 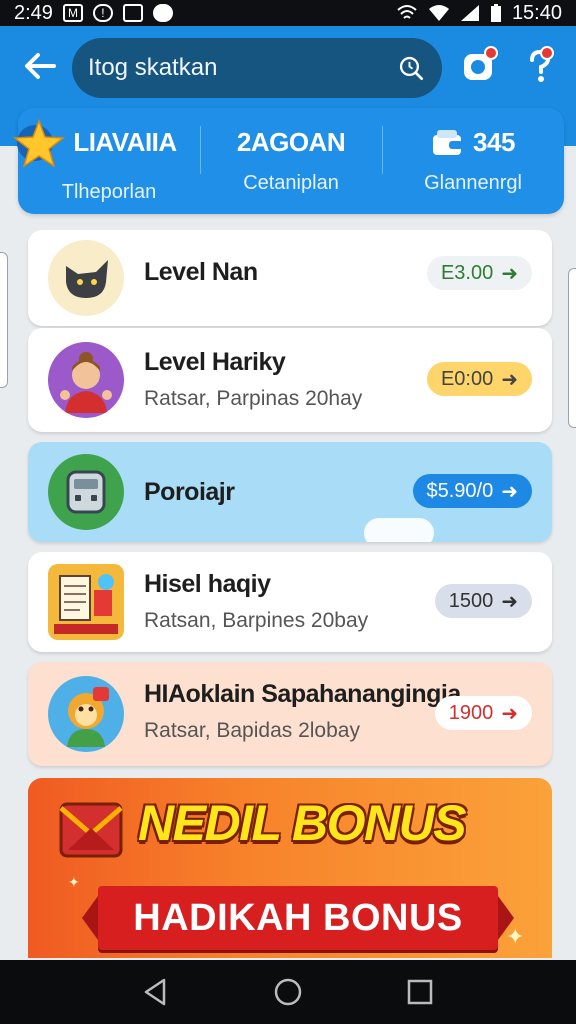 What do you see at coordinates (256, 601) in the screenshot?
I see `item-text: Hisel haqiy Ratsan, Barpines 20bay` at bounding box center [256, 601].